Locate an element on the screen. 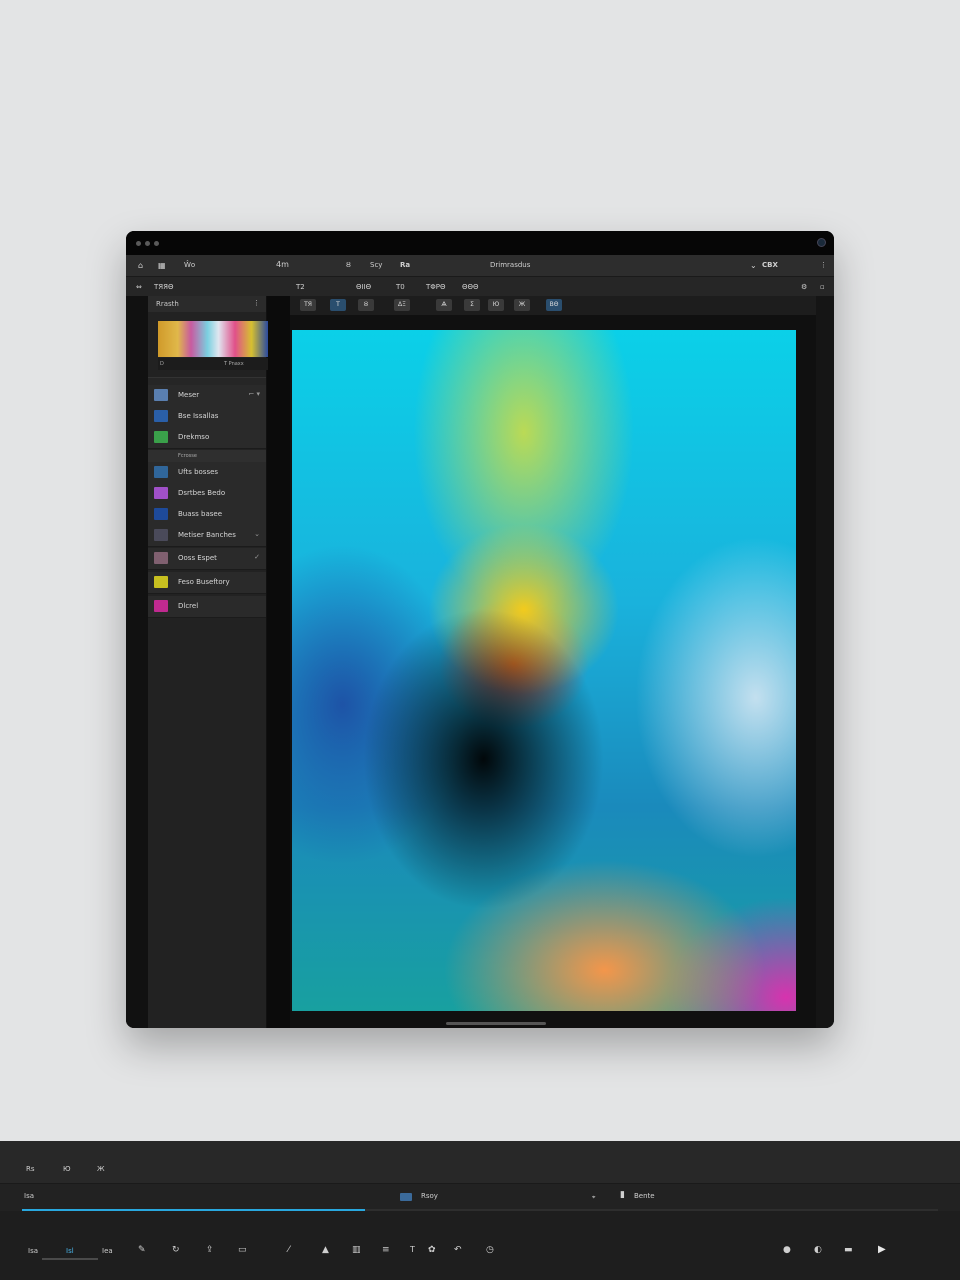 This screenshot has width=960, height=1280. option-4: T0 is located at coordinates (400, 287).